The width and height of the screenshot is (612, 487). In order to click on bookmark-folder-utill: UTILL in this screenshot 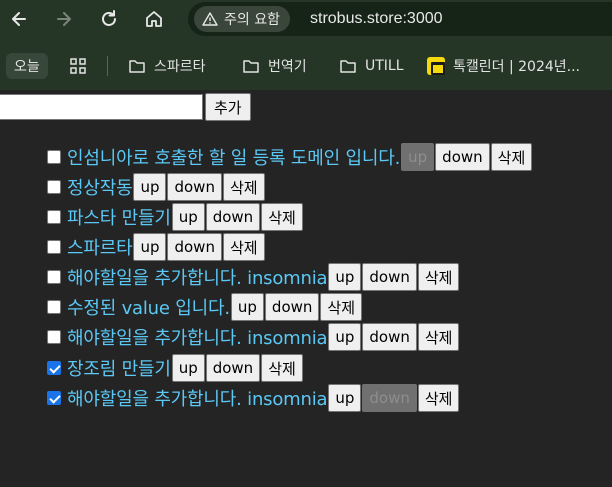, I will do `click(371, 66)`.